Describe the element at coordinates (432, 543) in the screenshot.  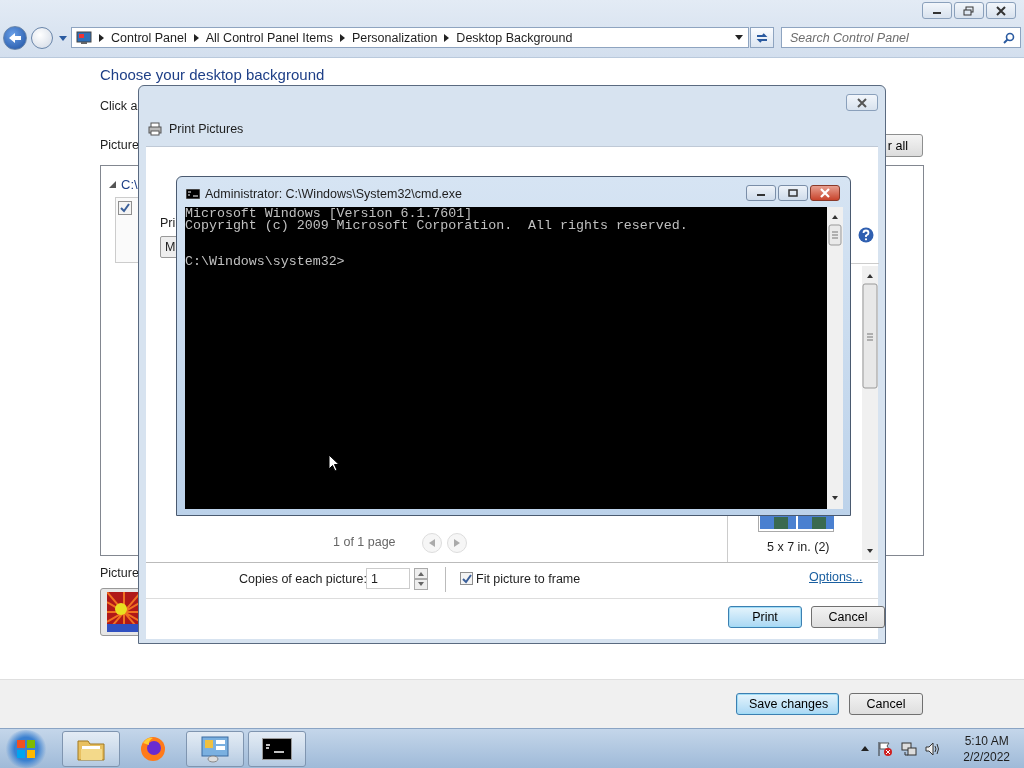
I see `triangle-left-icon` at that location.